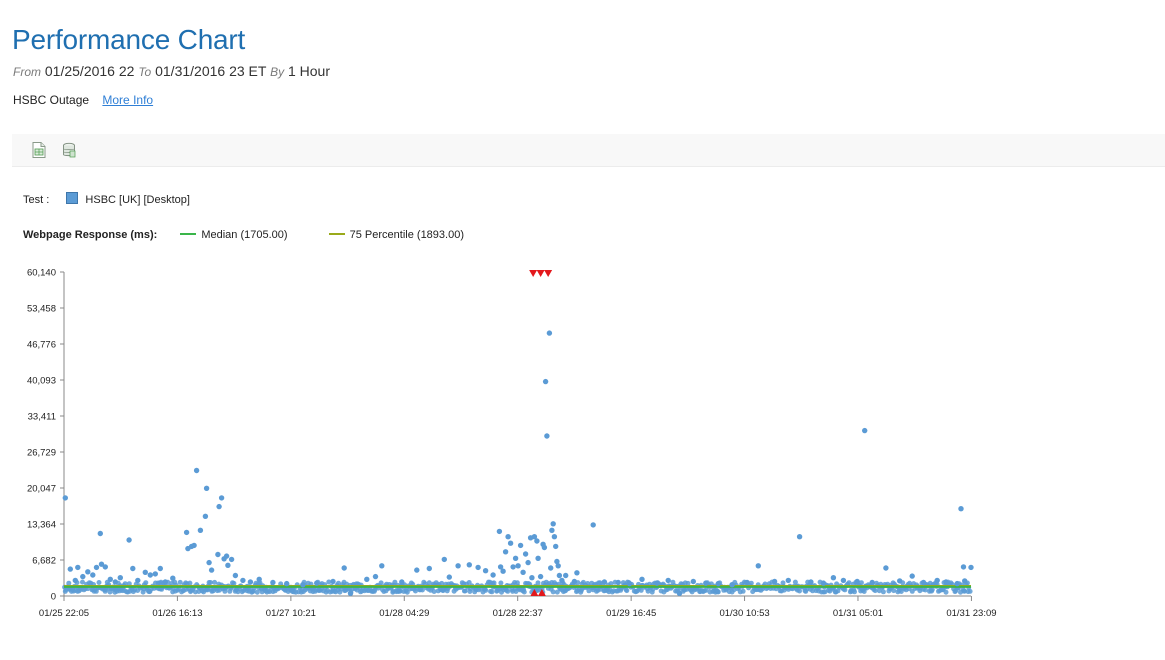  Describe the element at coordinates (971, 613) in the screenshot. I see `x-tick-label: 01/31 23:09` at that location.